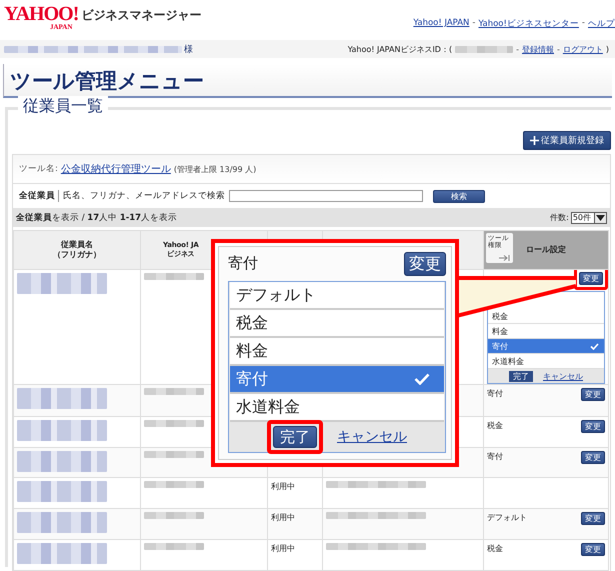  Describe the element at coordinates (39, 196) in the screenshot. I see `scope-tab: 全従業員` at that location.